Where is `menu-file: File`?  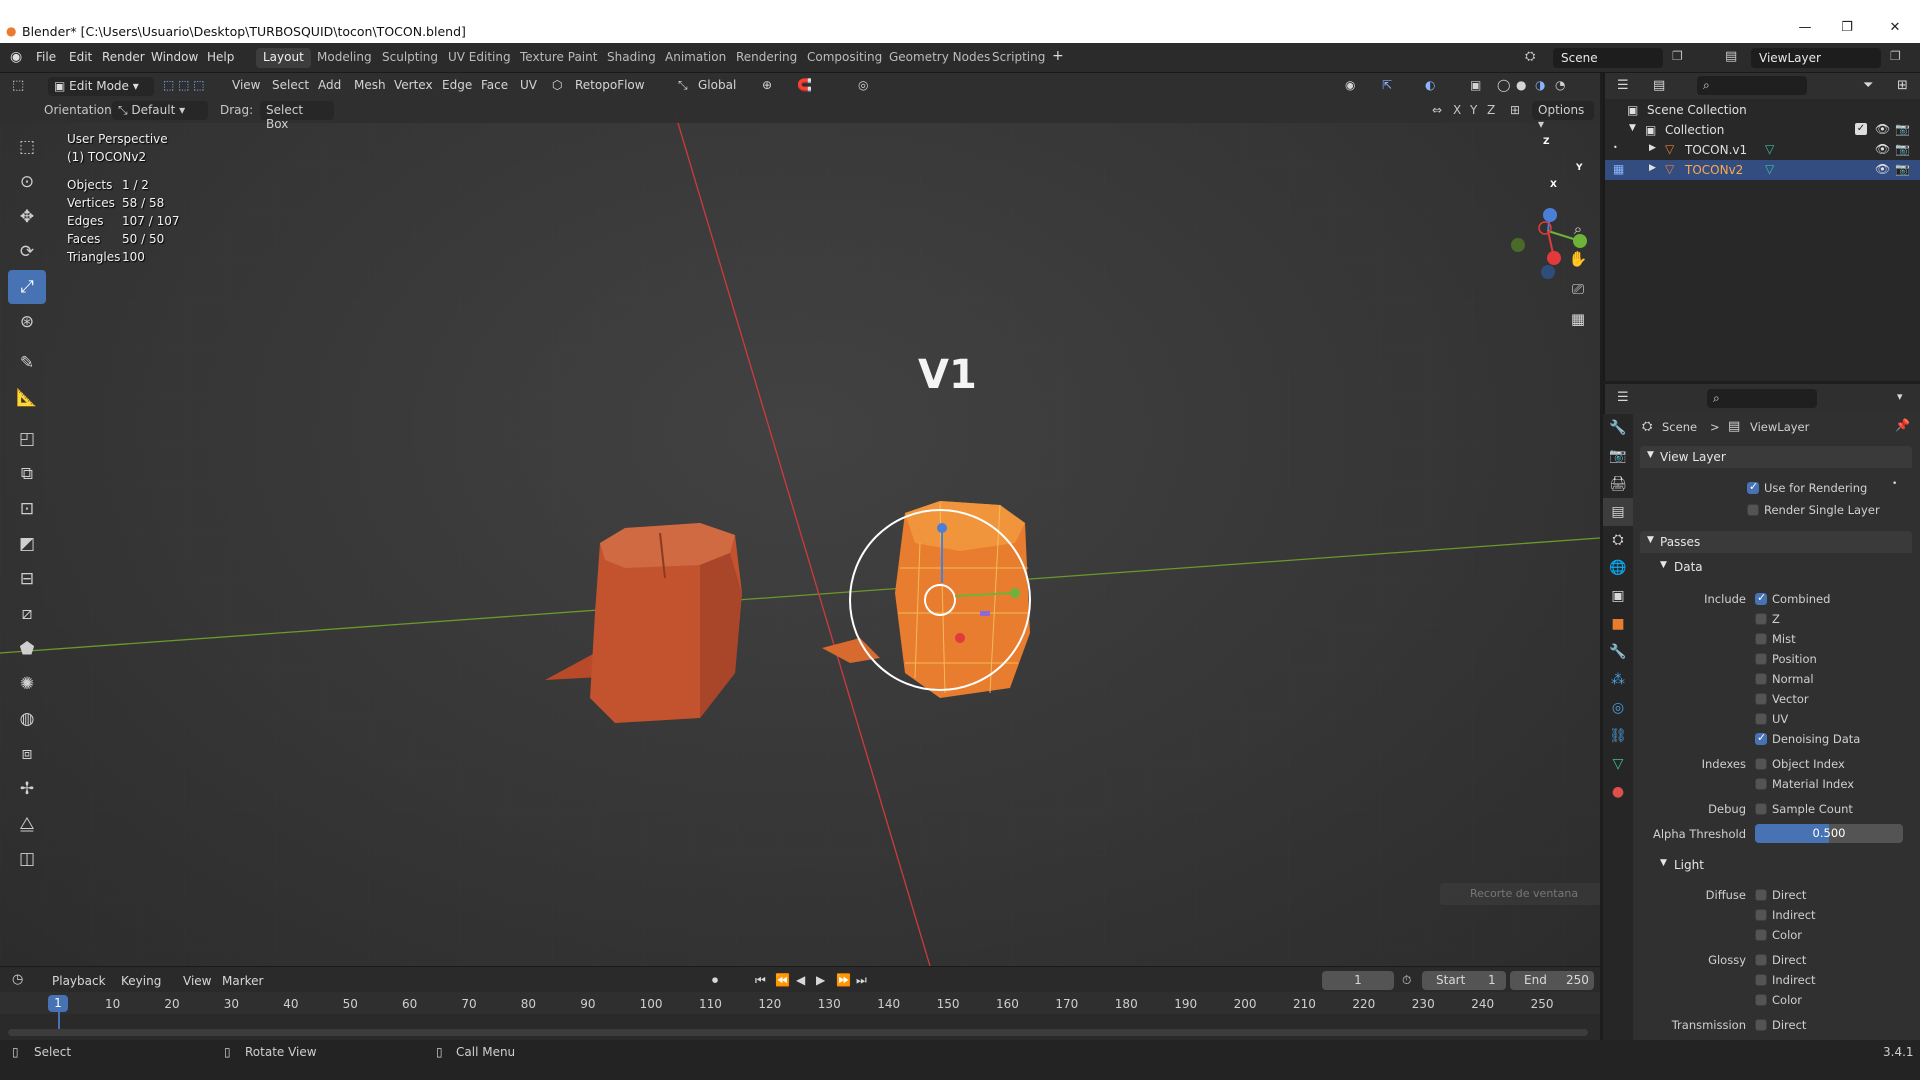 menu-file: File is located at coordinates (46, 57).